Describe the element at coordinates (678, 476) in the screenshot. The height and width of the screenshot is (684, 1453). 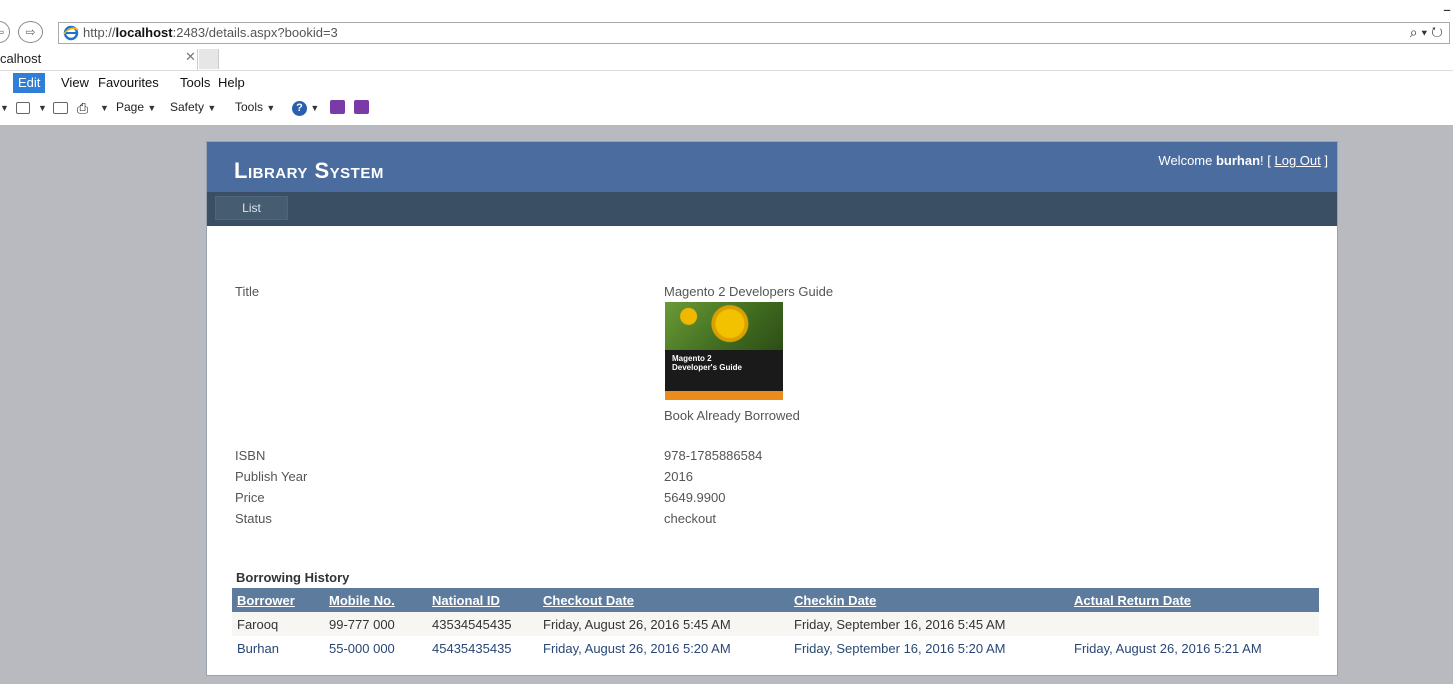
I see `publish-year-value: 2016` at that location.